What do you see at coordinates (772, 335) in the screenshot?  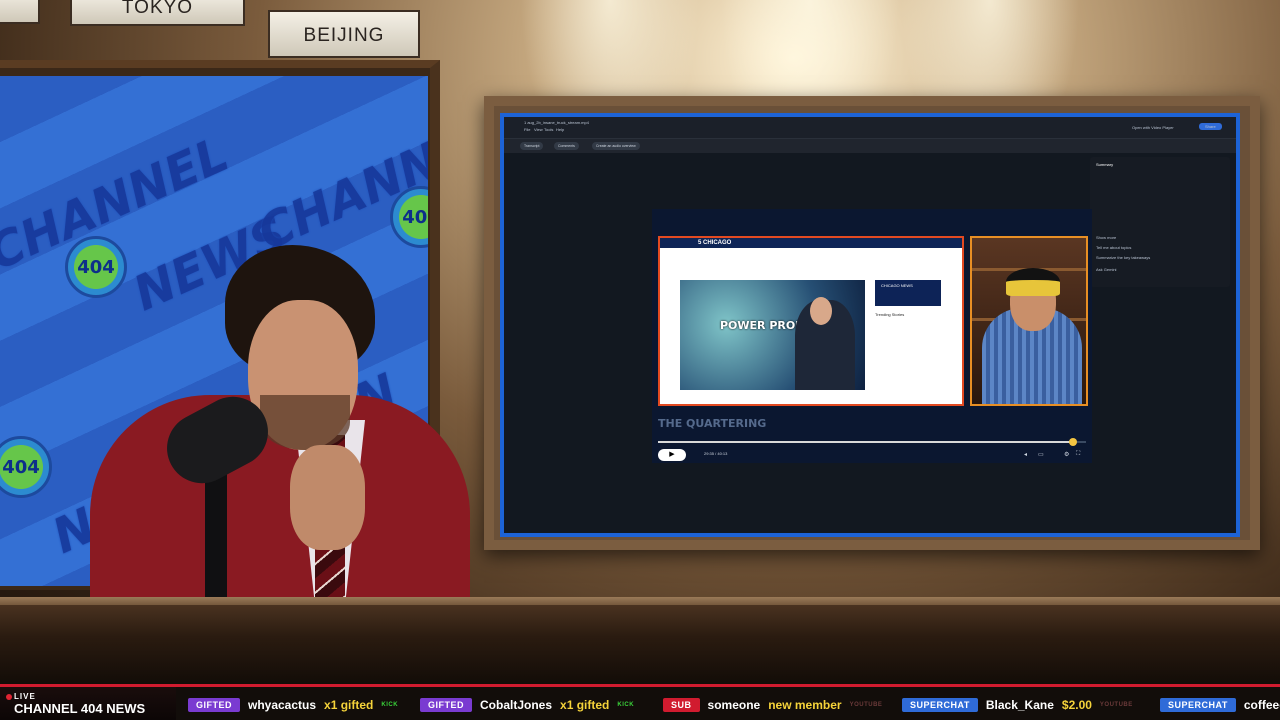 I see `article-image: POWER PROBLEMS` at bounding box center [772, 335].